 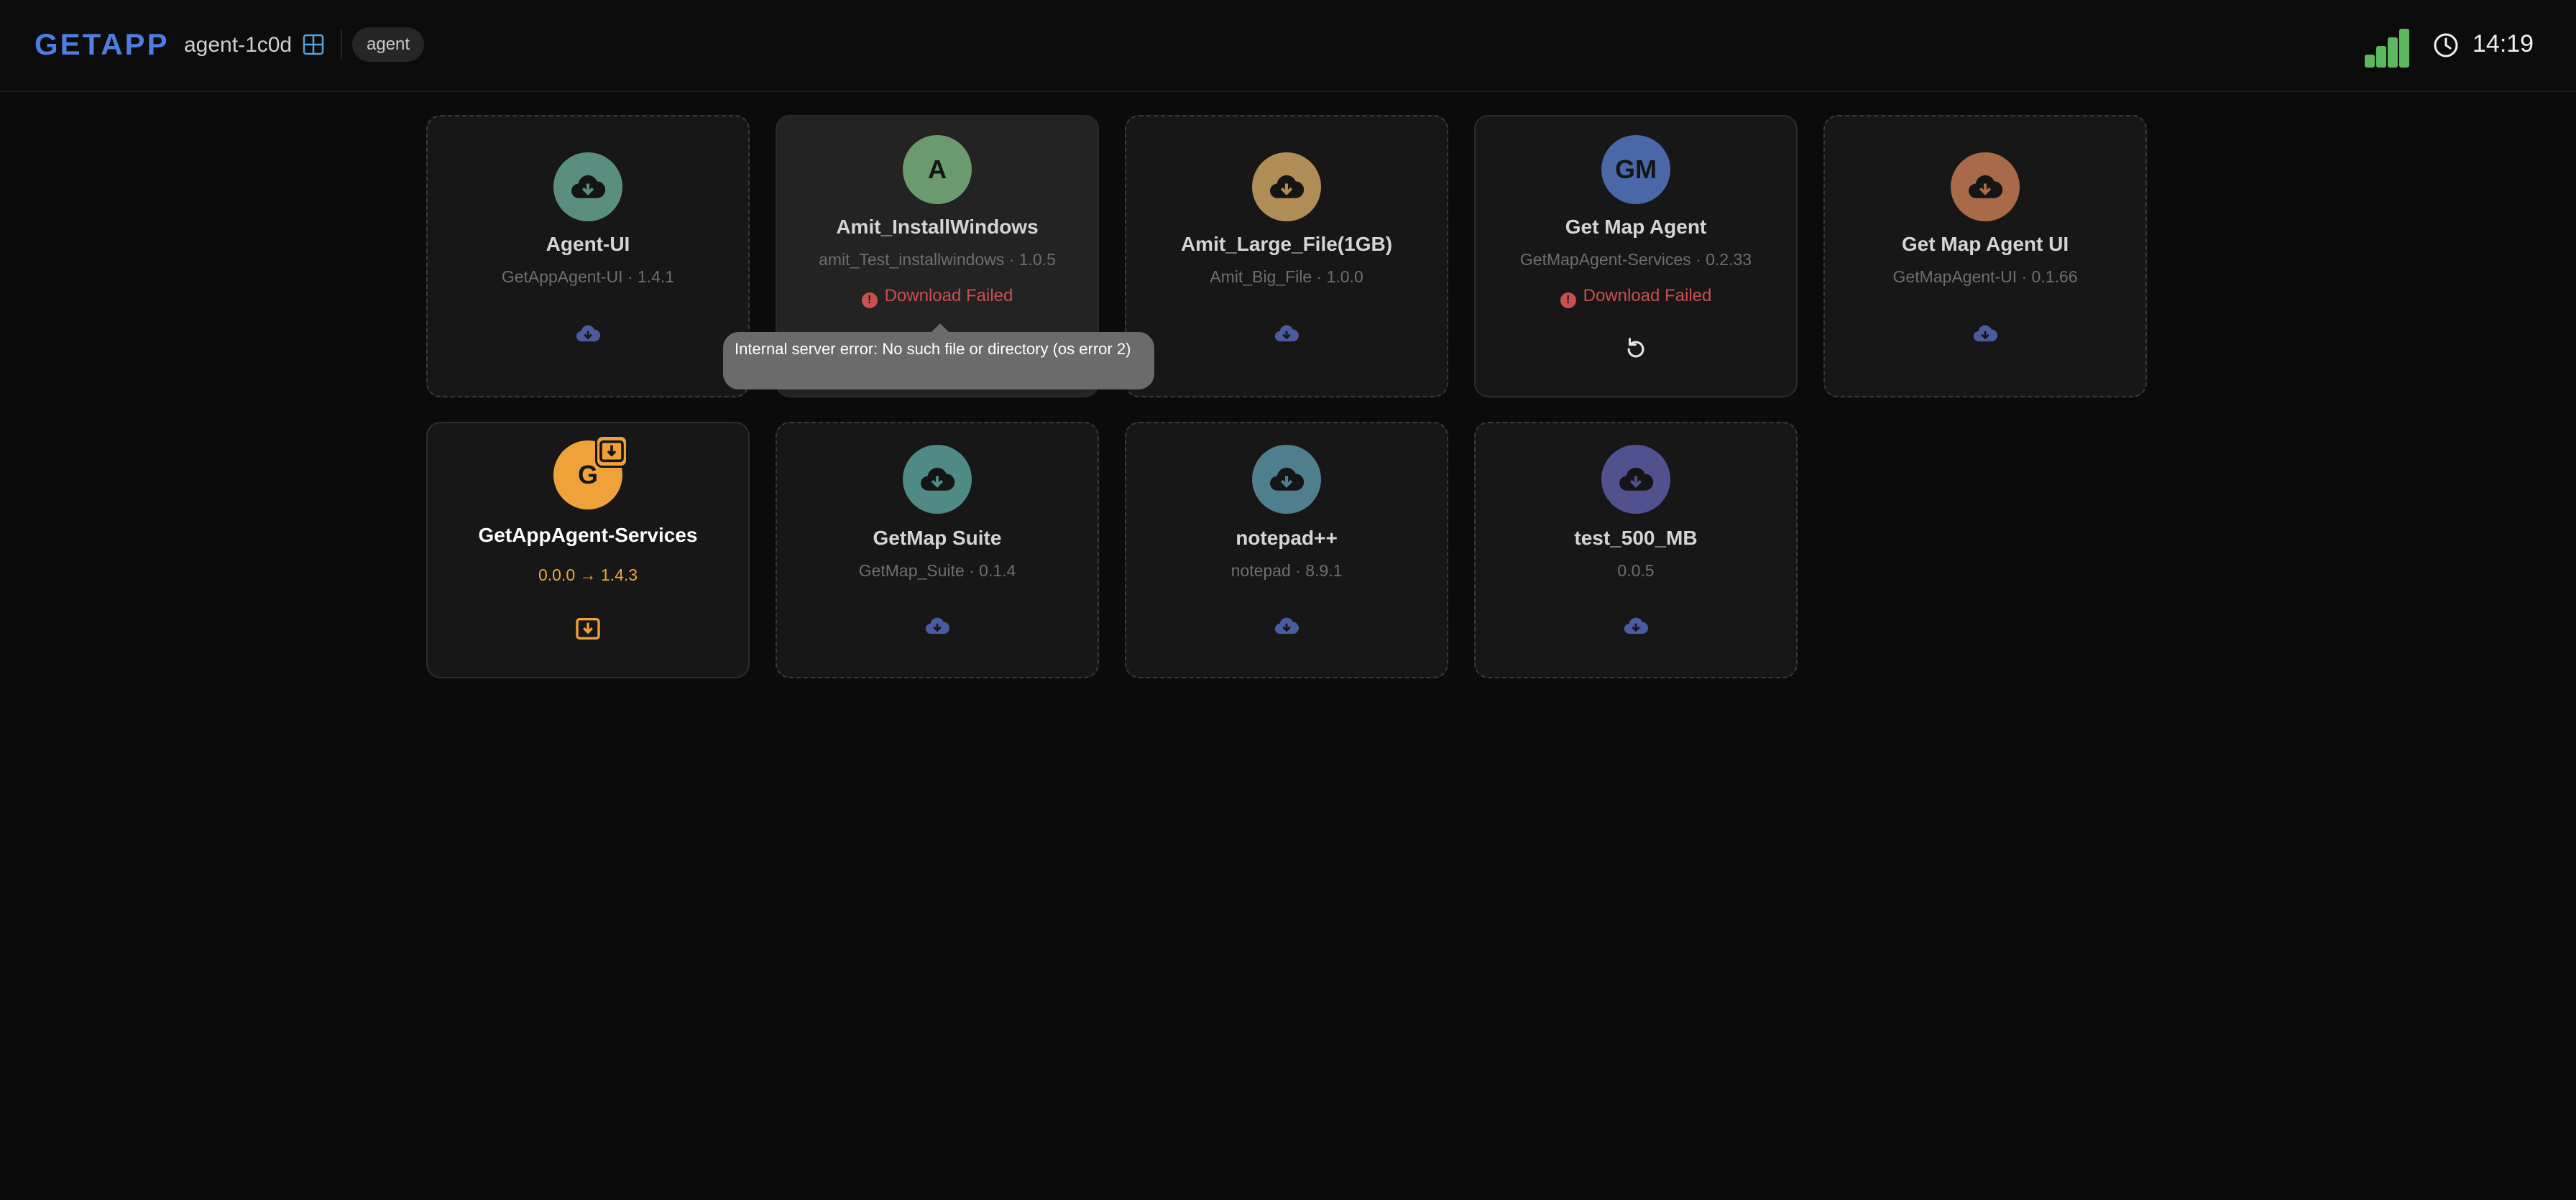 I want to click on app-subtitle: notepad · 8.9.1, so click(x=1286, y=570).